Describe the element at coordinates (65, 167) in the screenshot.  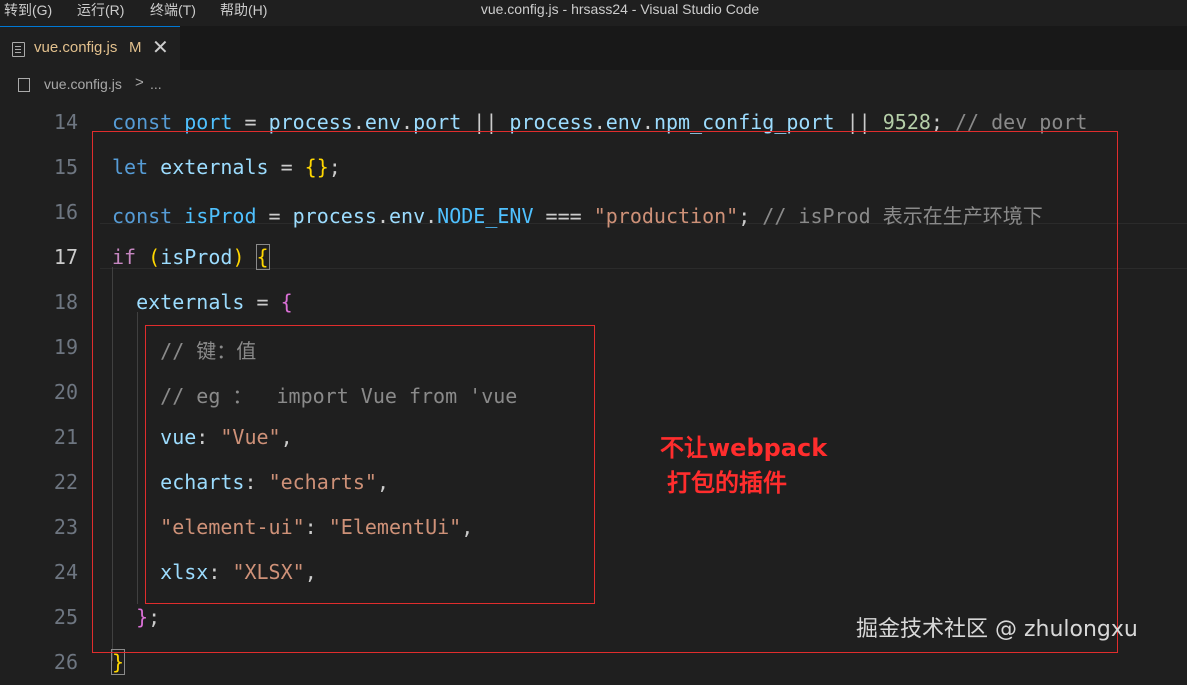
I see `line-number: 15` at that location.